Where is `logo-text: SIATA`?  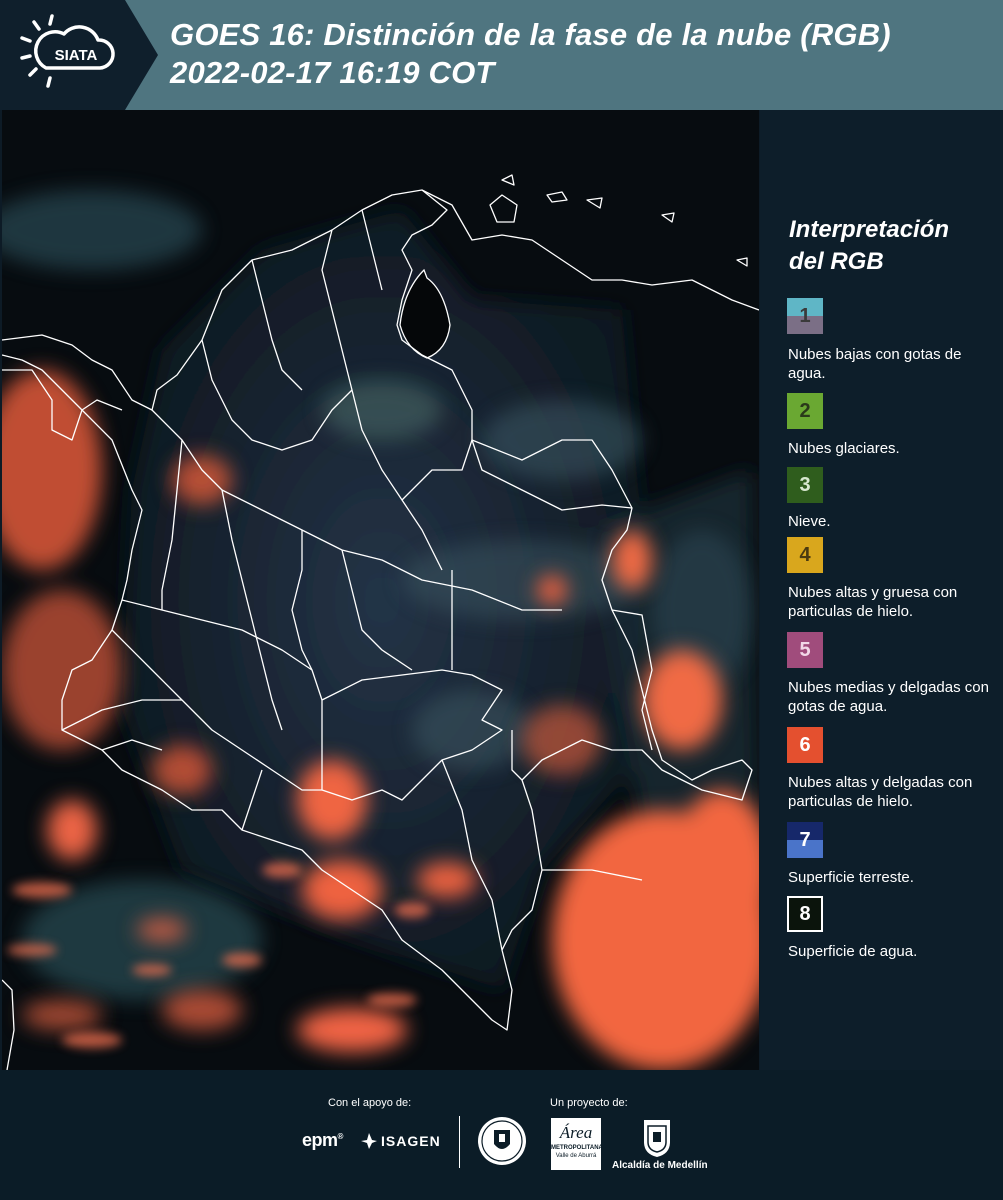
logo-text: SIATA is located at coordinates (76, 55).